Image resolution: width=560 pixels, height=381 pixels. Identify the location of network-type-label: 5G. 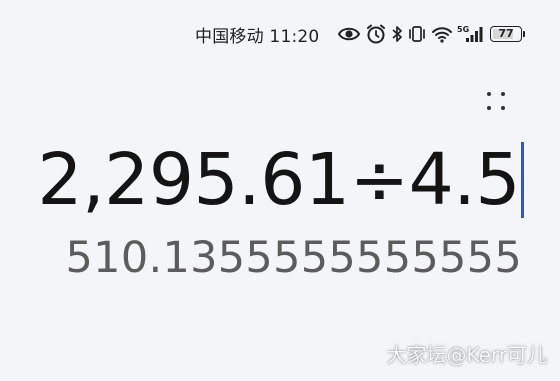
(463, 29).